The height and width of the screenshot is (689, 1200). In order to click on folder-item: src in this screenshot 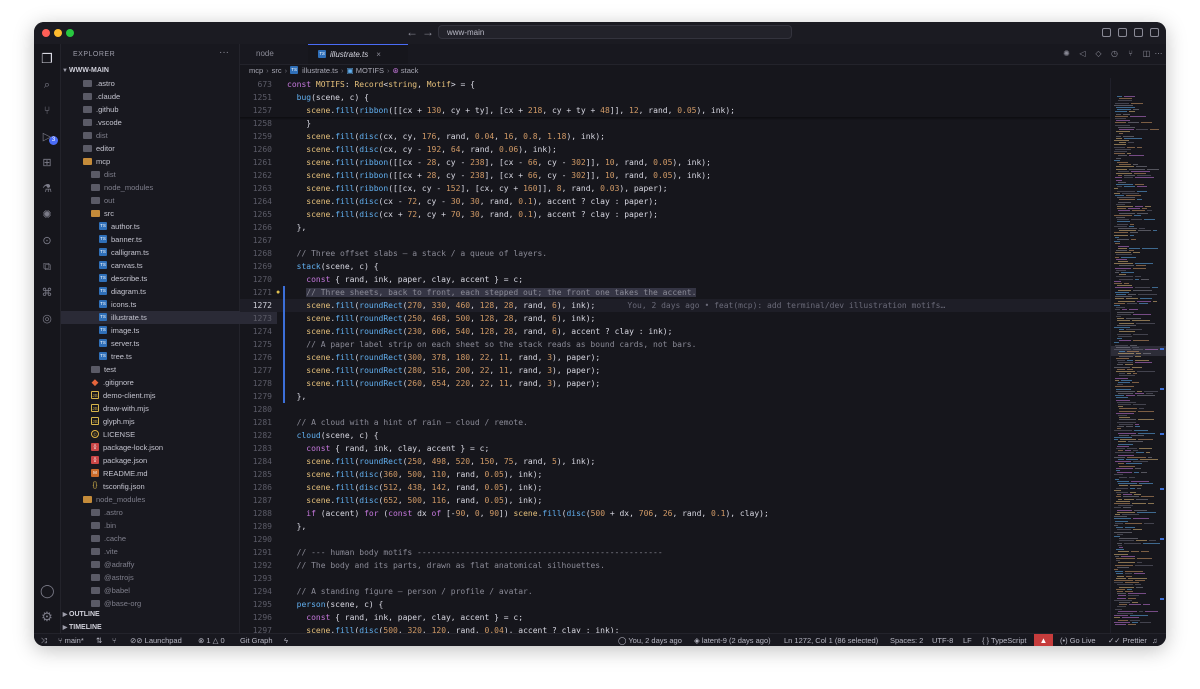, I will do `click(165, 213)`.